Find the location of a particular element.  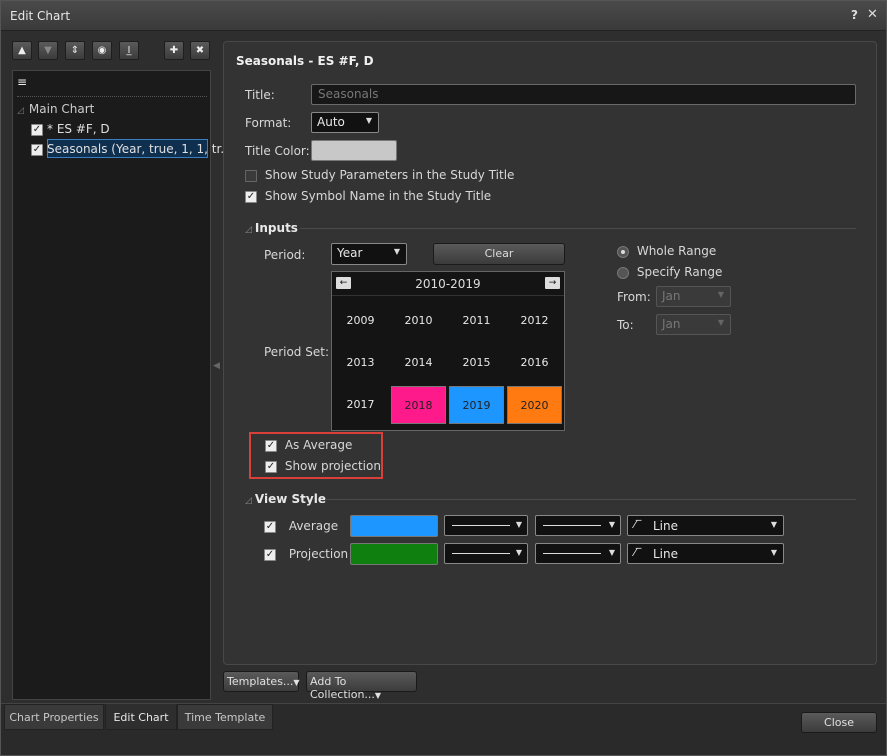

specify-range-option: Specify Range is located at coordinates (669, 272).